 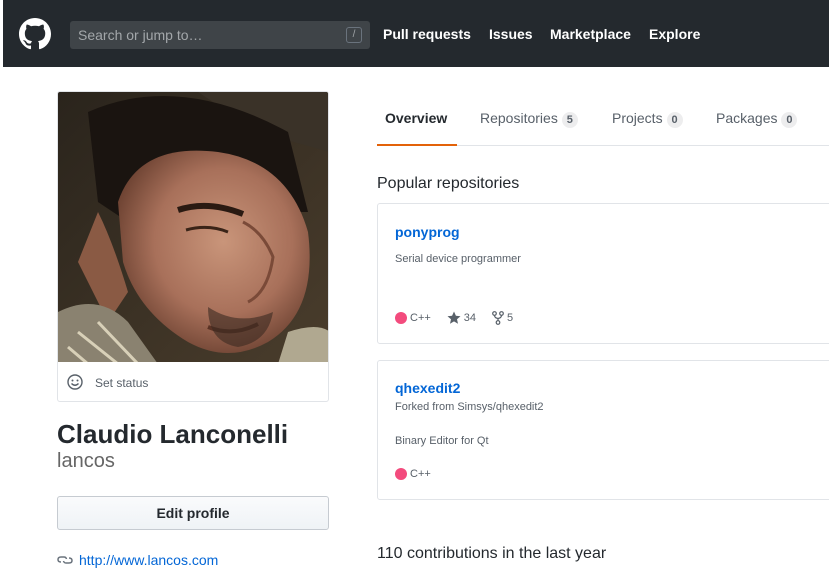 I want to click on nav-pull-requests: Pull requests, so click(x=427, y=34).